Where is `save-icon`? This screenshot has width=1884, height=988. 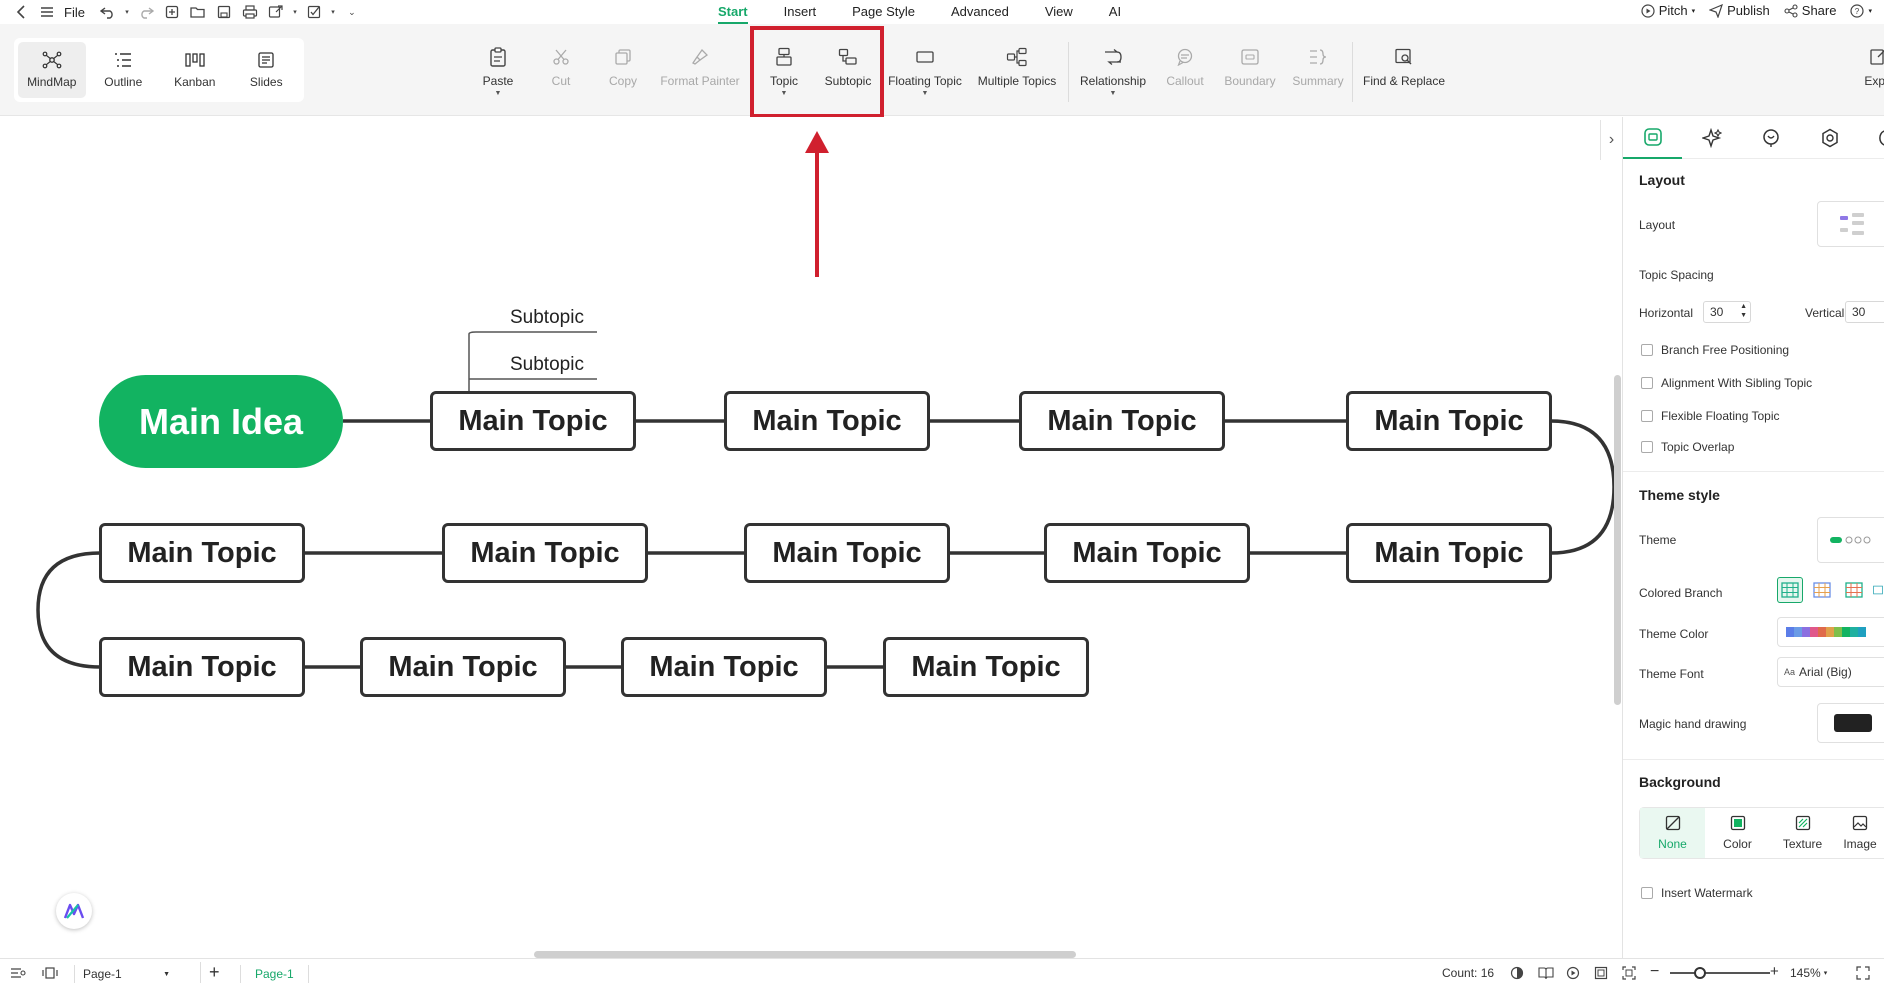
save-icon is located at coordinates (224, 12).